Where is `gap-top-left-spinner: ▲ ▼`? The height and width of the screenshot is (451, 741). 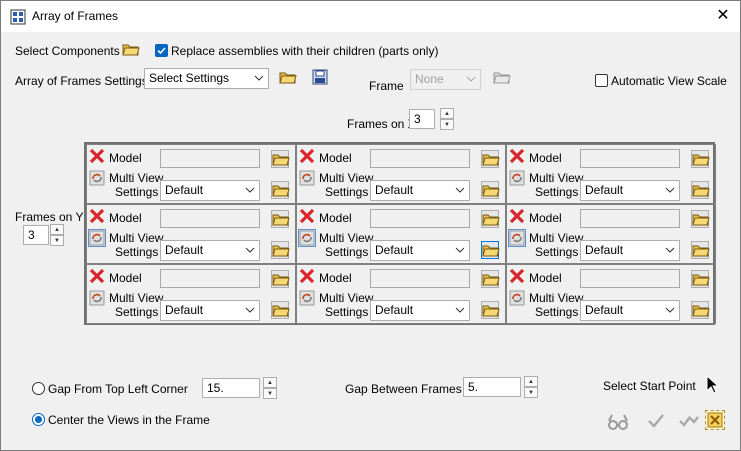
gap-top-left-spinner: ▲ ▼ is located at coordinates (270, 388).